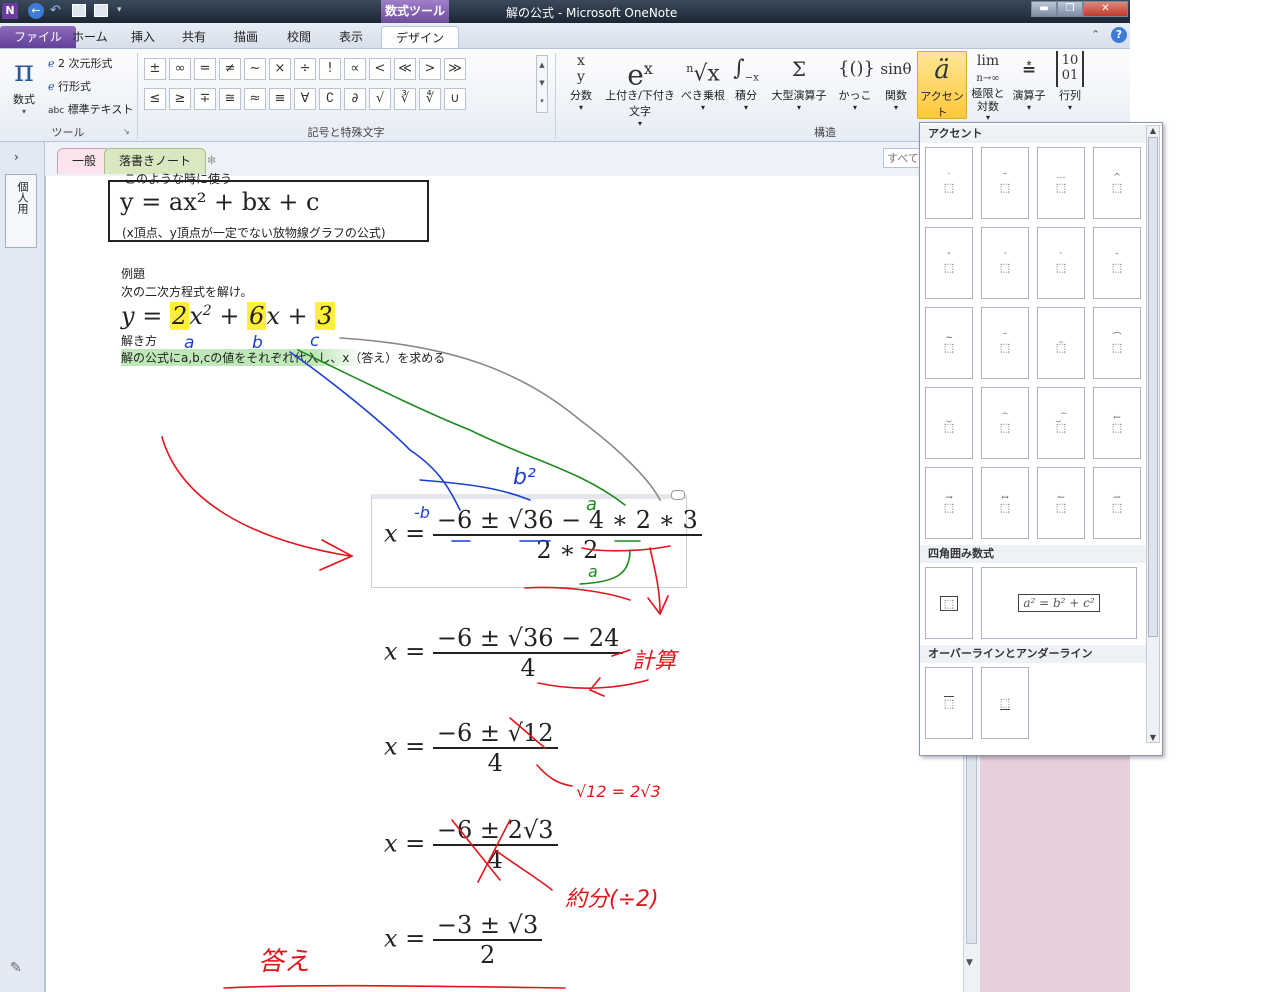 Image resolution: width=1280 pixels, height=992 pixels. Describe the element at coordinates (1061, 183) in the screenshot. I see `accent-option: ⋯ ⬚` at that location.